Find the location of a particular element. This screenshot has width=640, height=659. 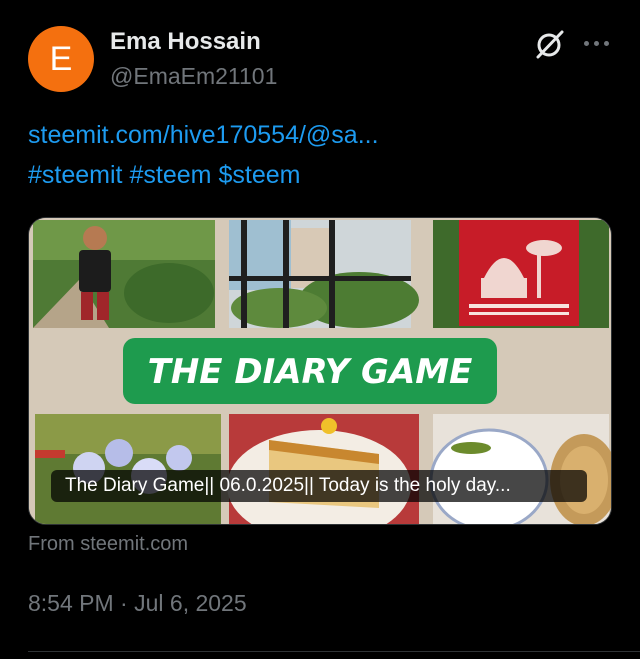

grok-icon is located at coordinates (550, 44).